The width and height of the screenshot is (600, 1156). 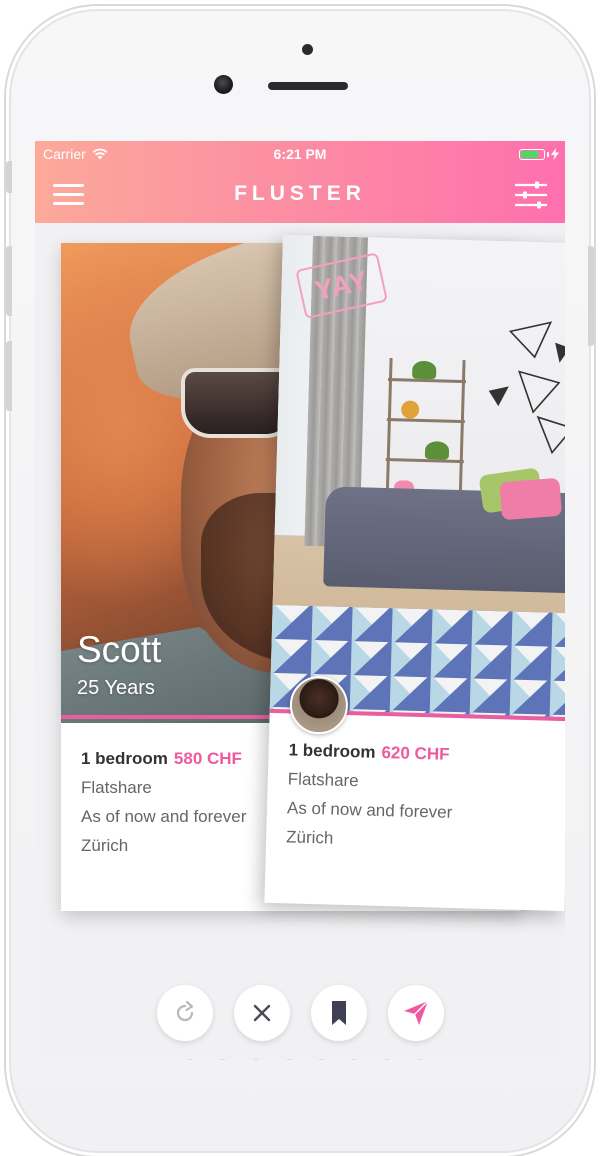 I want to click on status-time: 6:21 PM, so click(x=300, y=154).